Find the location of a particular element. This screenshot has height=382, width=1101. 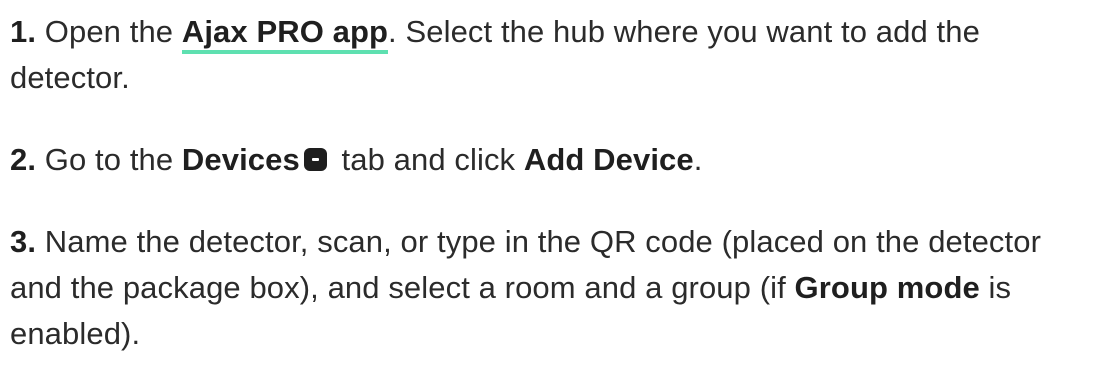

step-text: Open the is located at coordinates (113, 31).